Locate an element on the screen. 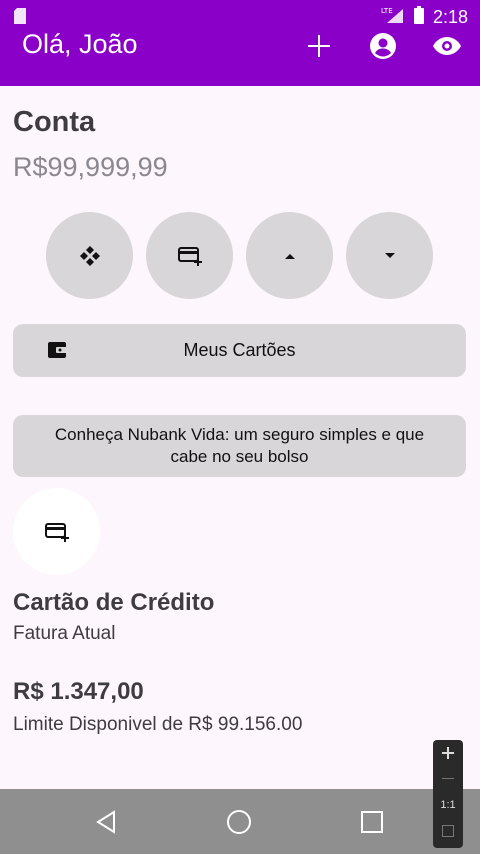 The width and height of the screenshot is (480, 854). zoom-out-button is located at coordinates (448, 779).